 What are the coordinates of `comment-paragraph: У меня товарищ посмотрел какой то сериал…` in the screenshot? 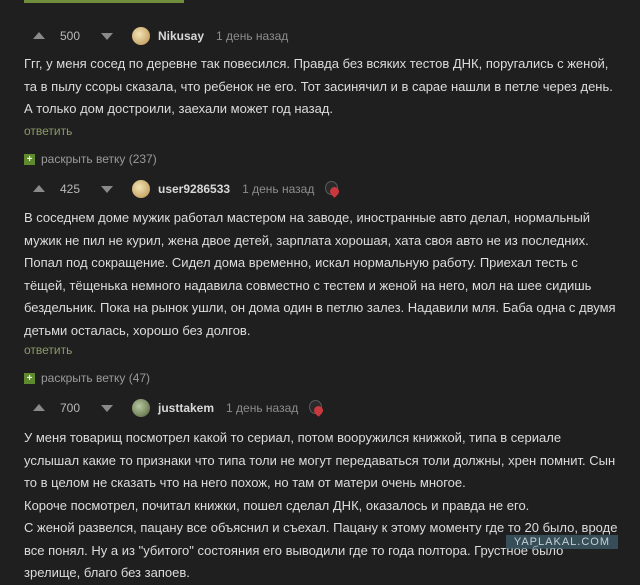 It's located at (320, 460).